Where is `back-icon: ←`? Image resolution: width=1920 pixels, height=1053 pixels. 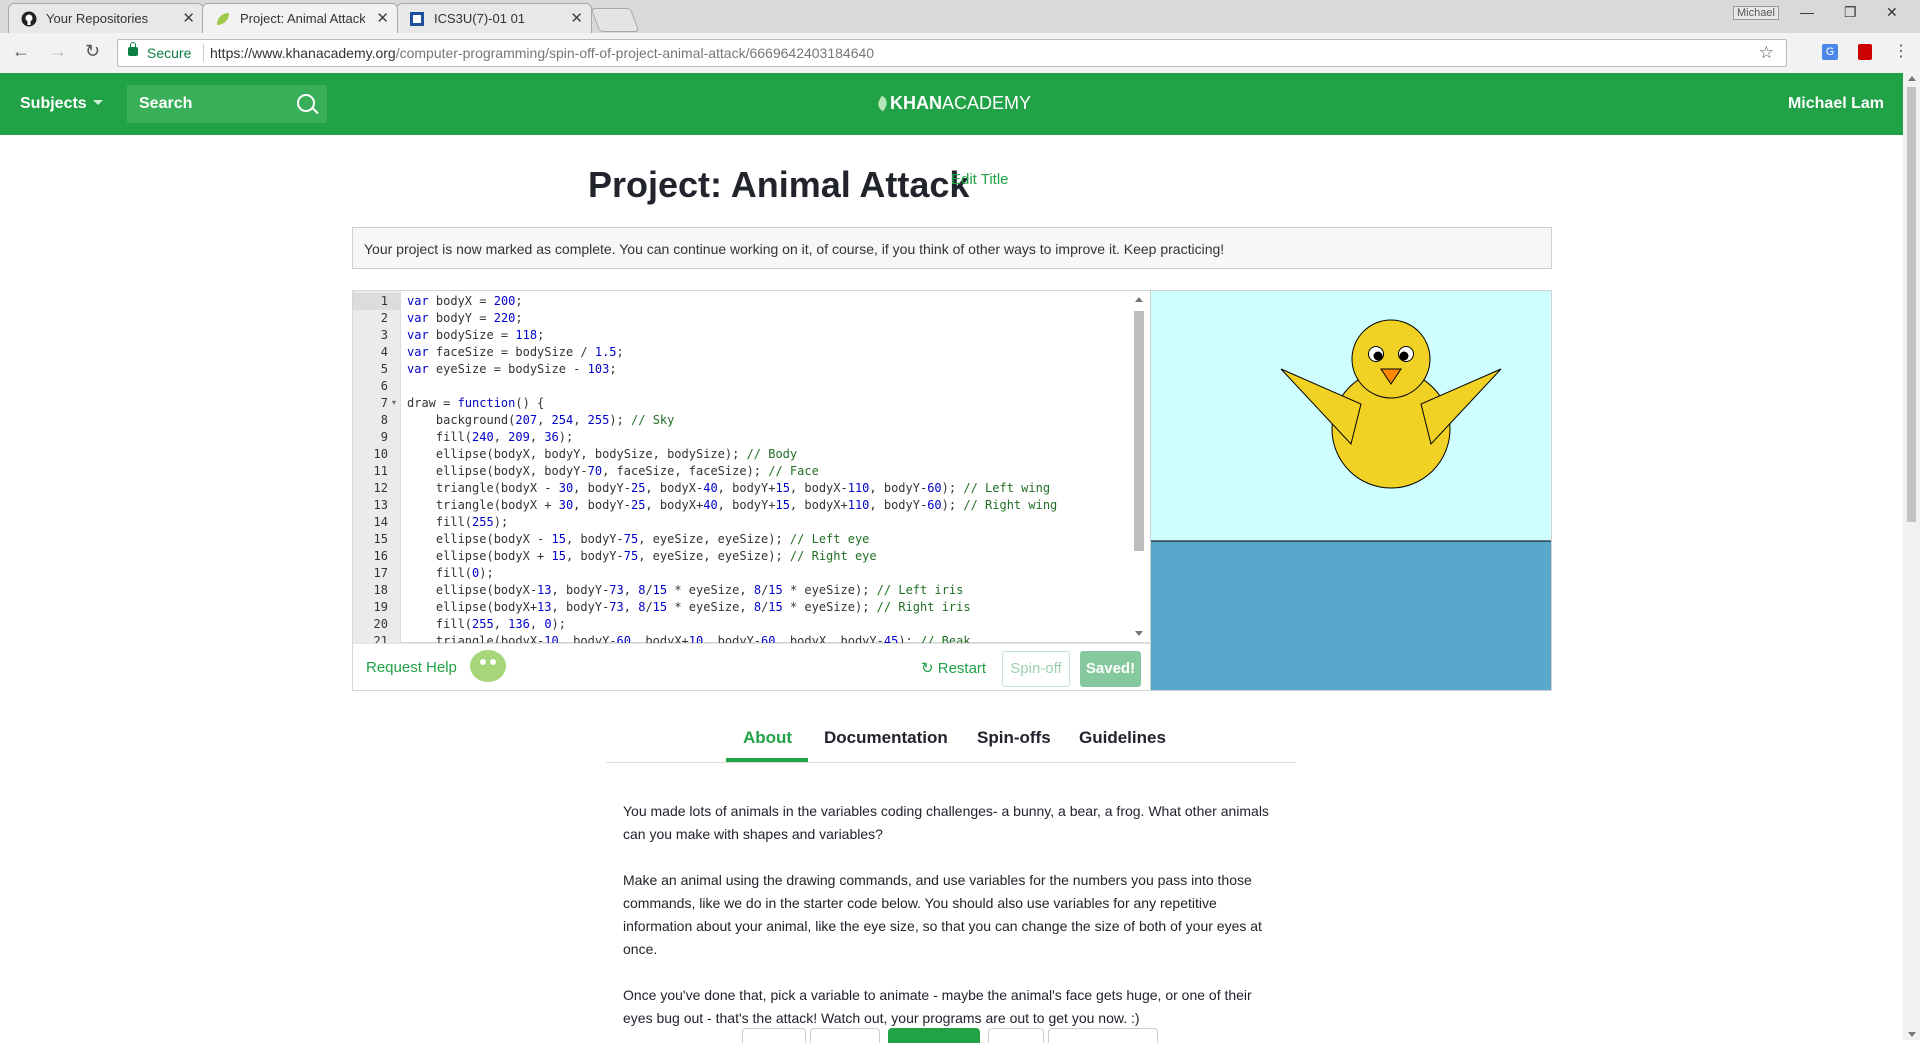
back-icon: ← is located at coordinates (21, 51).